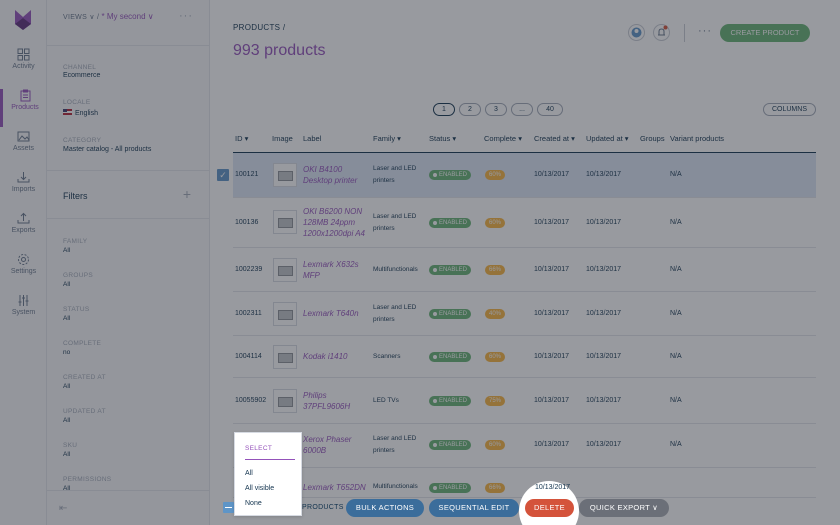 The image size is (840, 525). Describe the element at coordinates (23, 149) in the screenshot. I see `nav-item-assets: Assets` at that location.